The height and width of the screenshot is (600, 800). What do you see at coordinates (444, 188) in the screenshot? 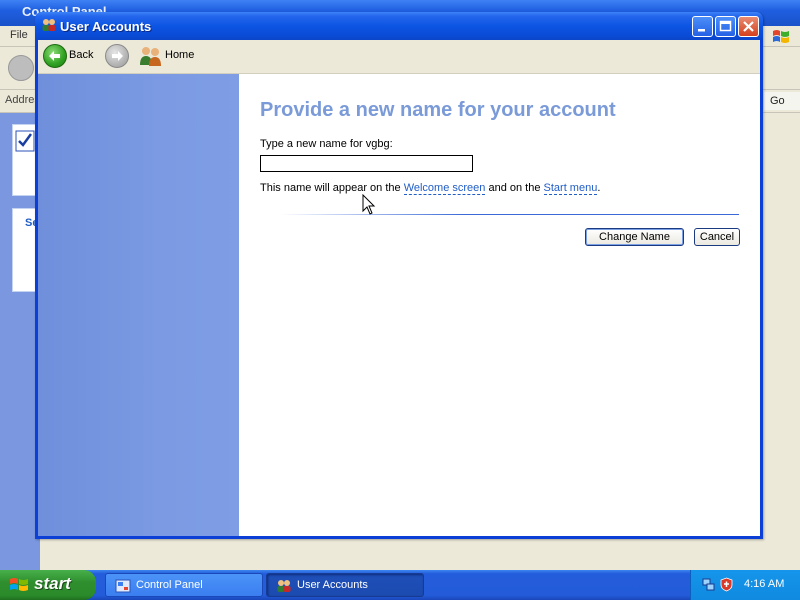
I see `welcome-screen-link: Welcome screen` at bounding box center [444, 188].